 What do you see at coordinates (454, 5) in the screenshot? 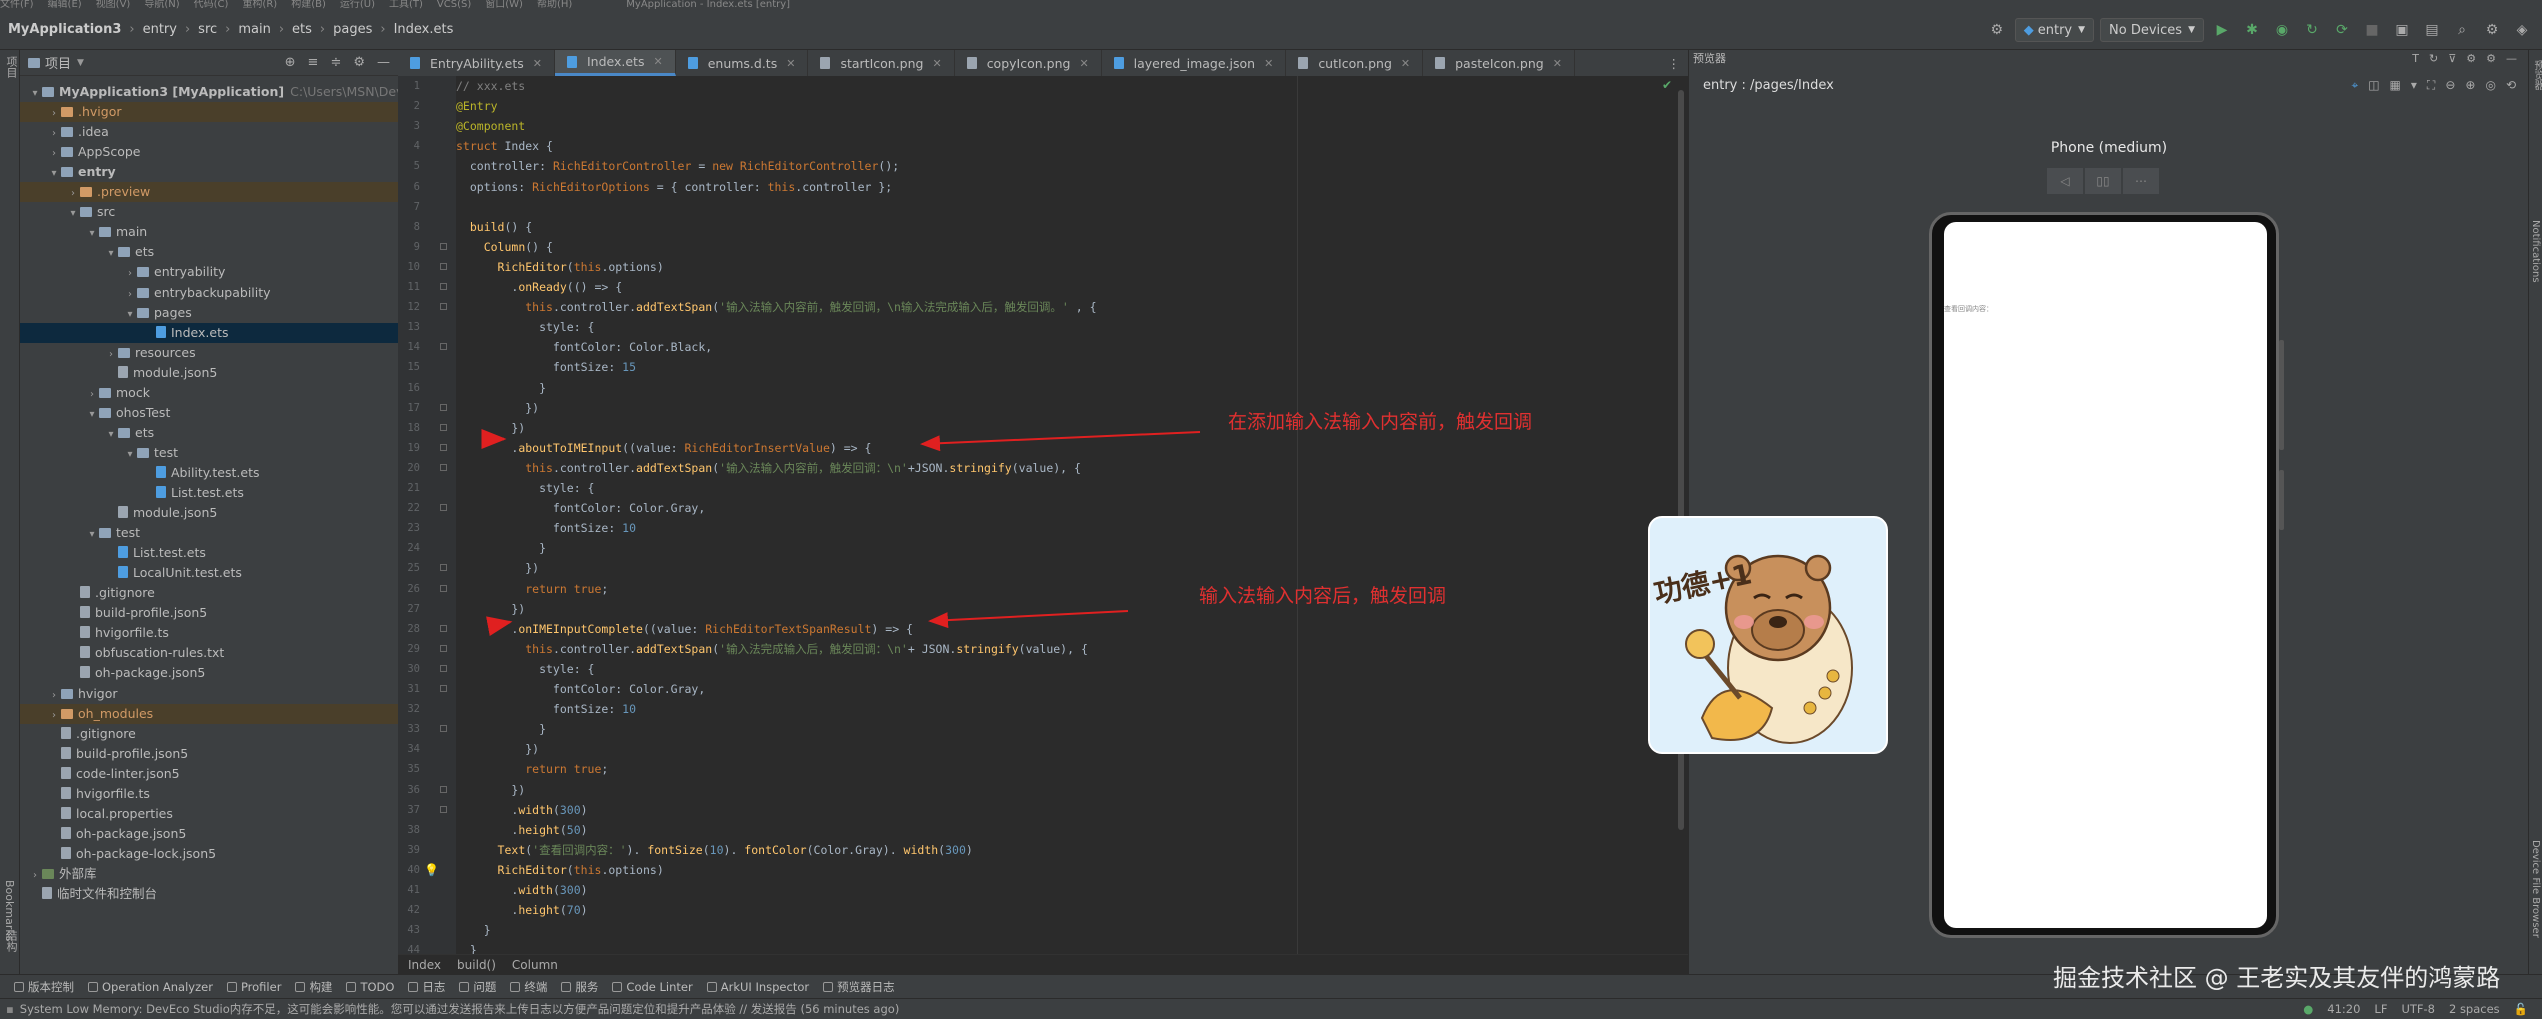
I see `menu-item: VCS(S)` at bounding box center [454, 5].